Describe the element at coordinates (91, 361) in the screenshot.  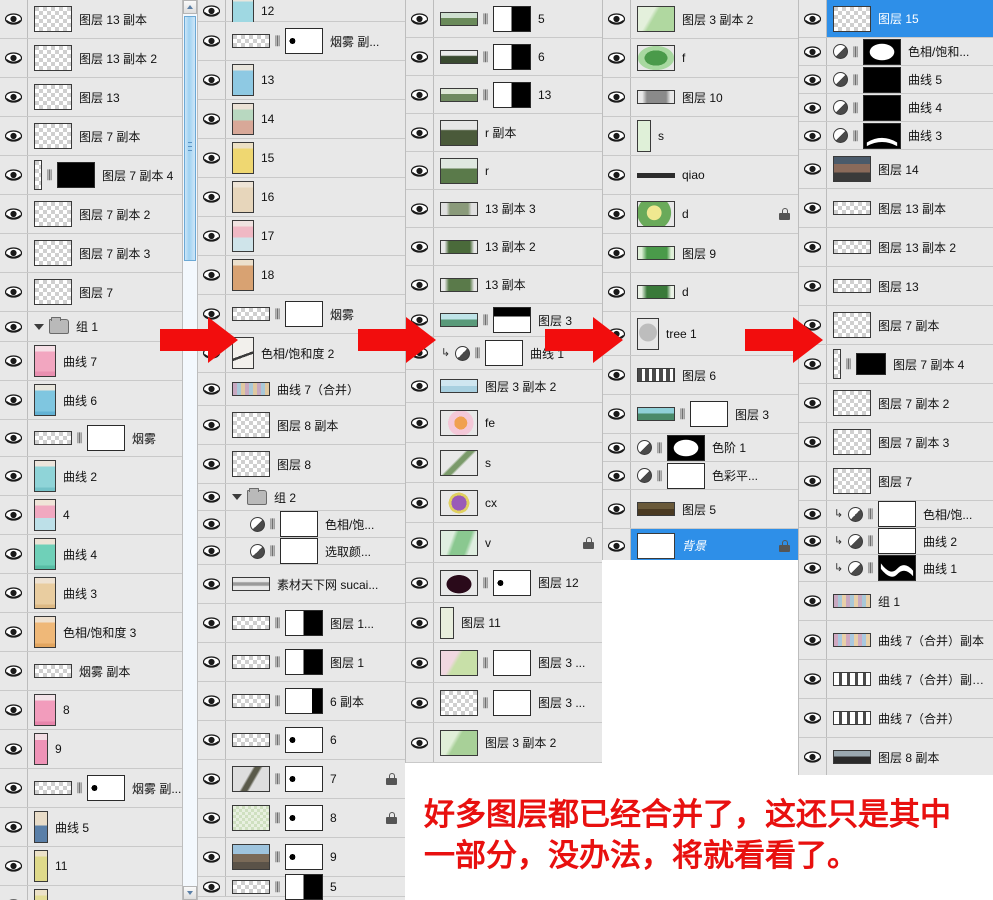
I see `layer-row: 曲线 7` at that location.